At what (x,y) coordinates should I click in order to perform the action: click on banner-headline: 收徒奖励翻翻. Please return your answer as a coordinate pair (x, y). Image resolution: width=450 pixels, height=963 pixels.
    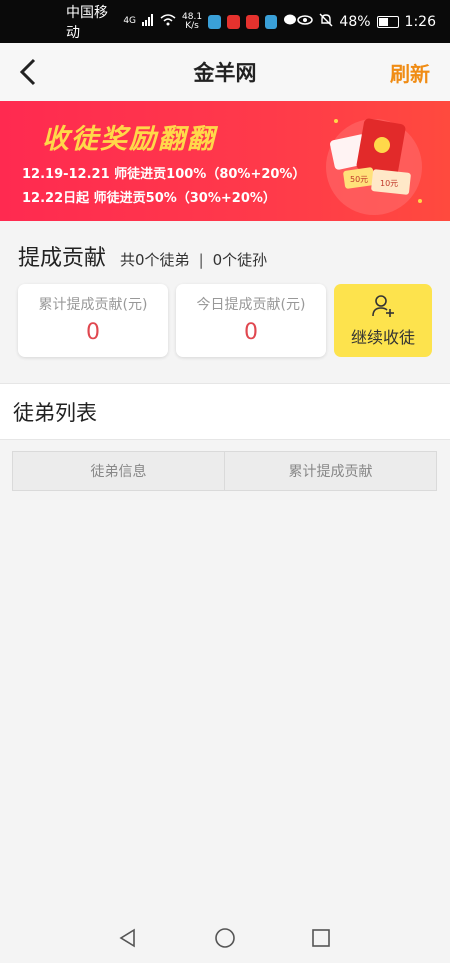
    Looking at the image, I should click on (129, 139).